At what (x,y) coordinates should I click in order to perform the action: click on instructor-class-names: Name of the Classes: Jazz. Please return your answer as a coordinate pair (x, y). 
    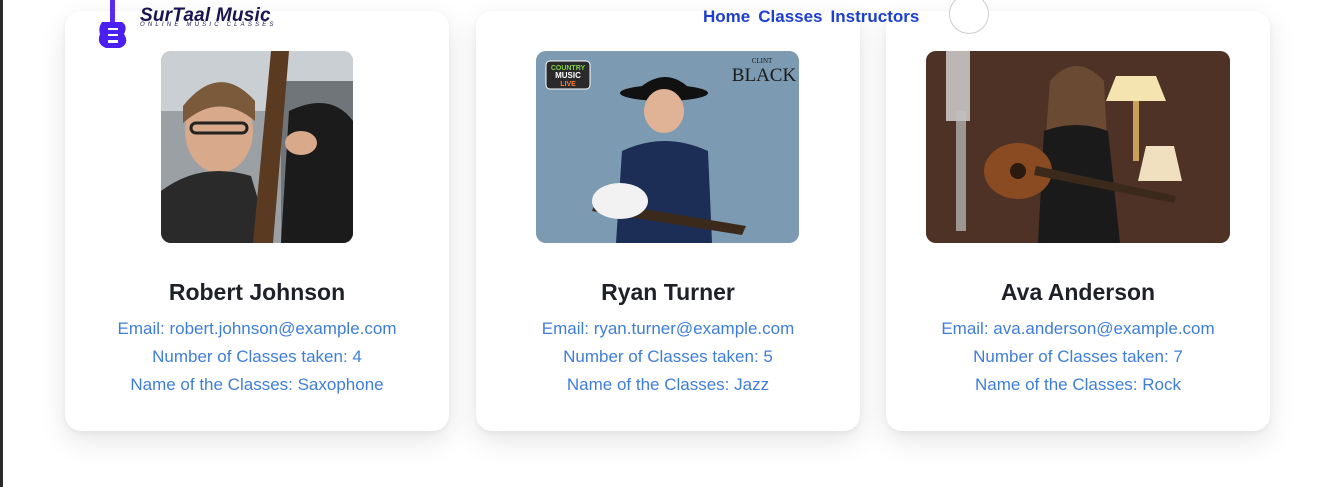
    Looking at the image, I should click on (668, 384).